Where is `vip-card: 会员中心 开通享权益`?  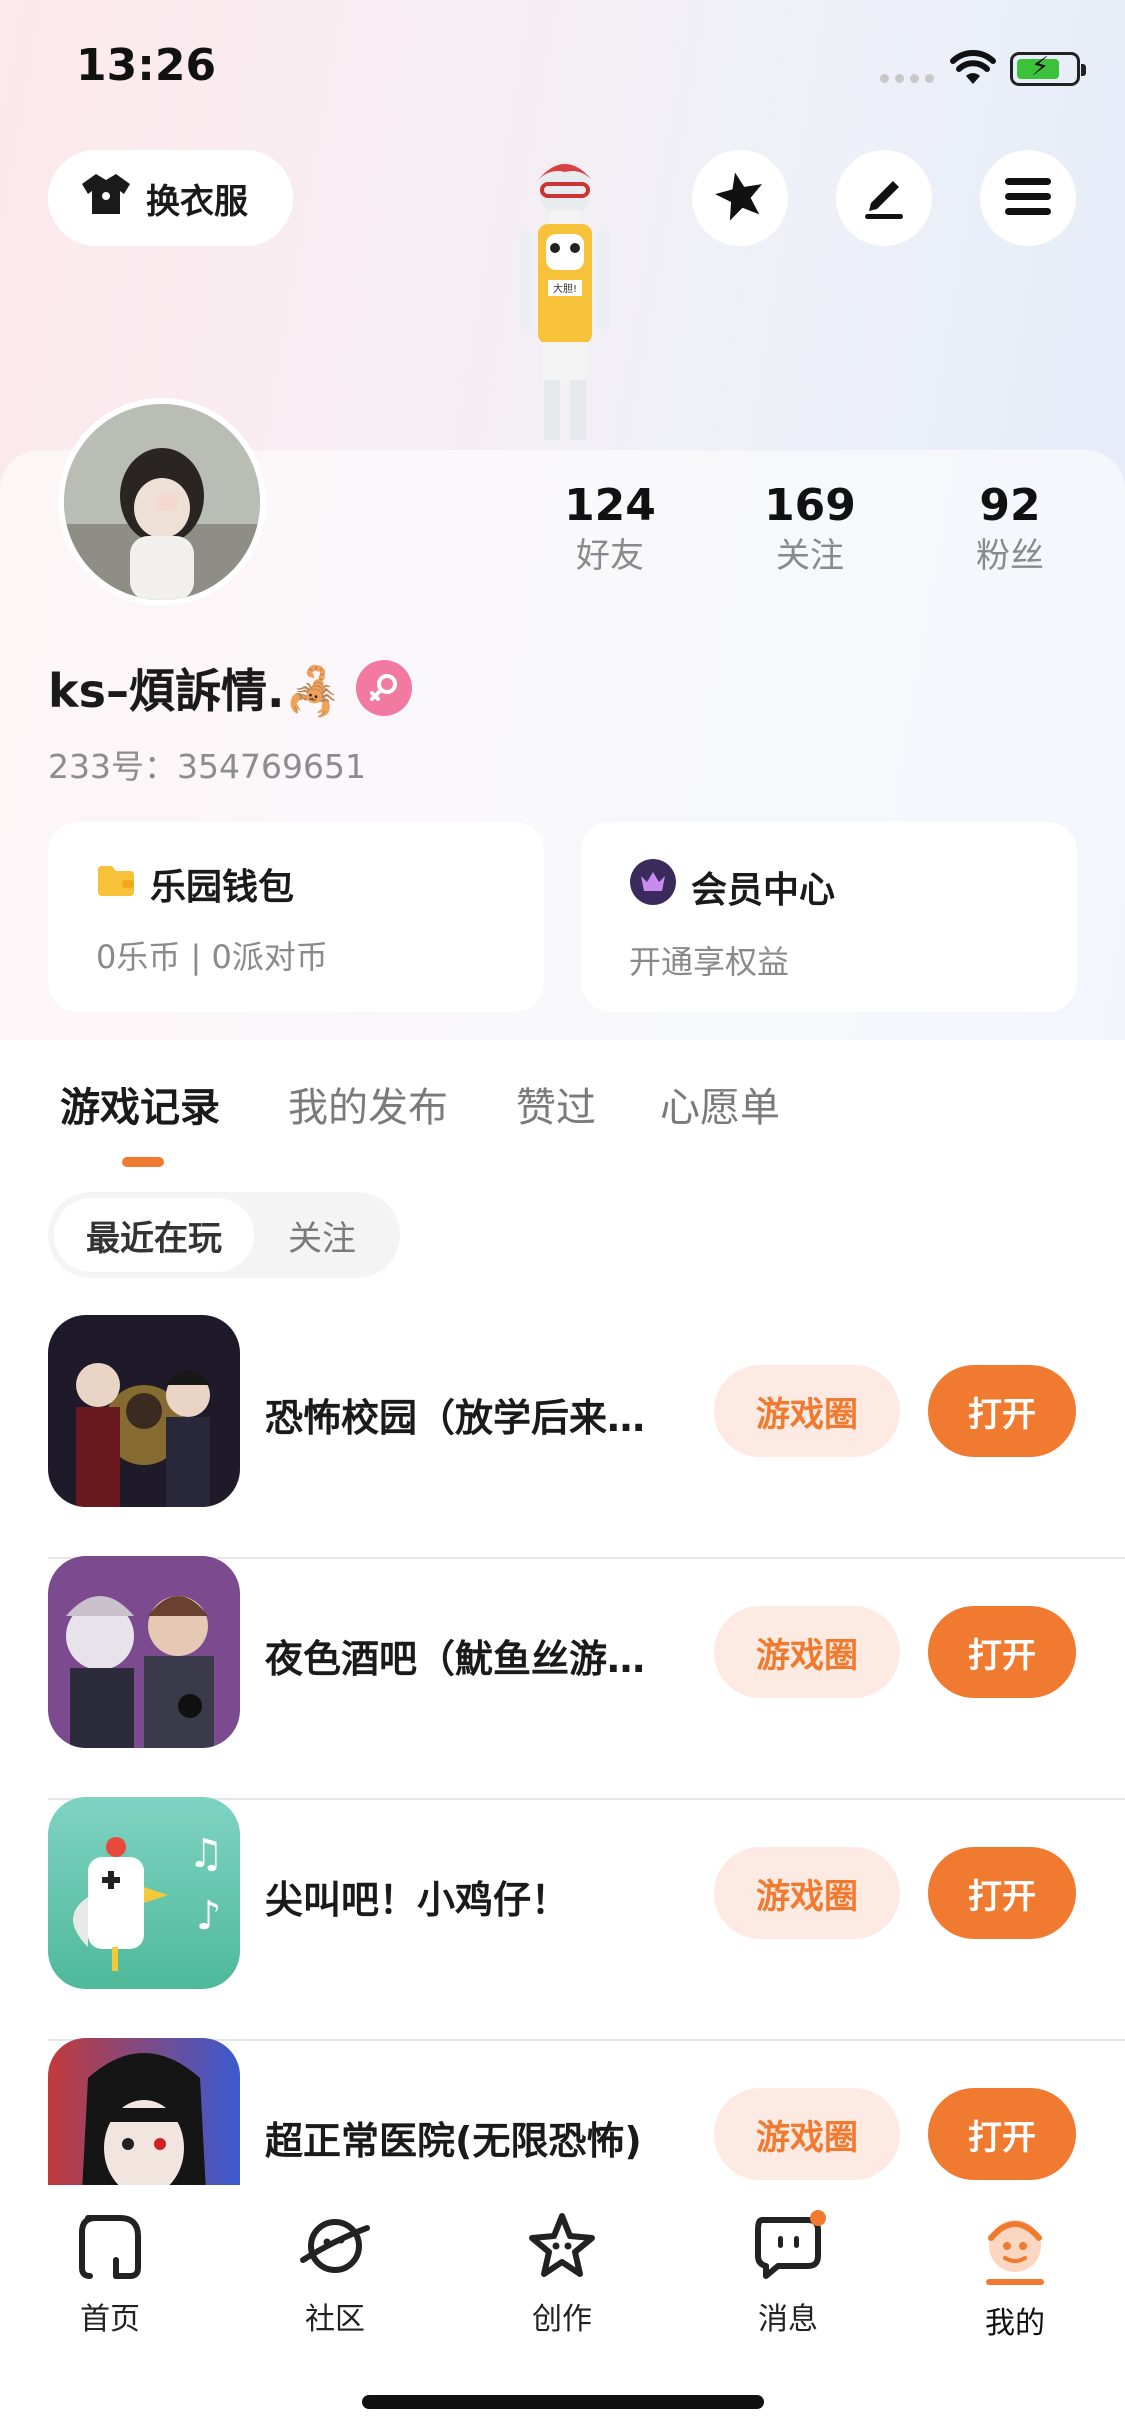 vip-card: 会员中心 开通享权益 is located at coordinates (829, 917).